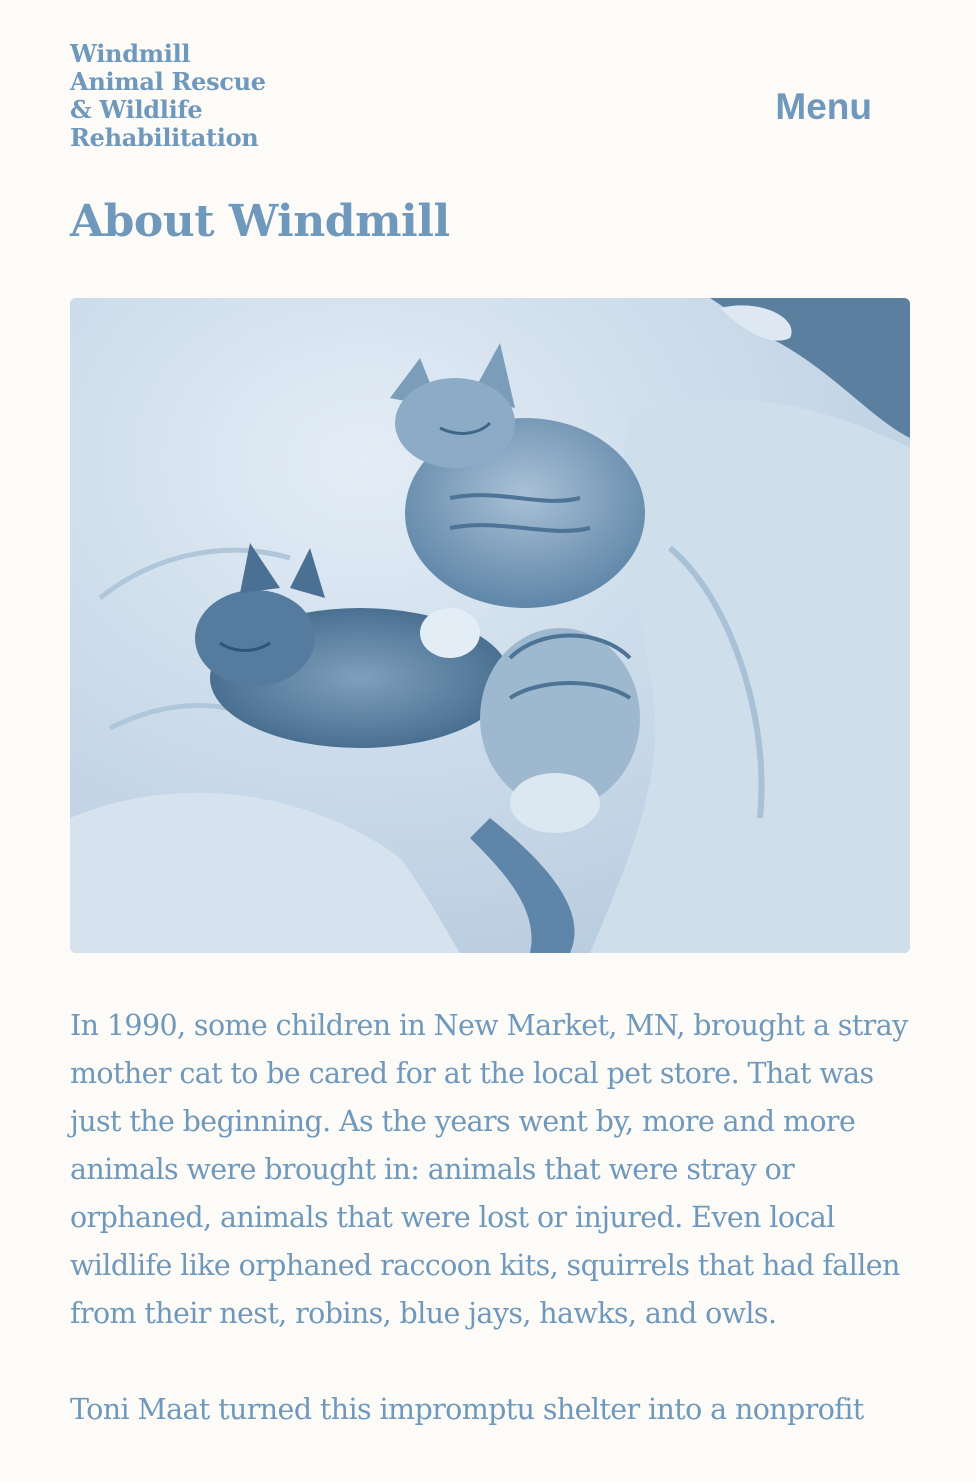 Image resolution: width=976 pixels, height=1482 pixels. What do you see at coordinates (164, 137) in the screenshot?
I see `site-title-line-4: Rehabilitation` at bounding box center [164, 137].